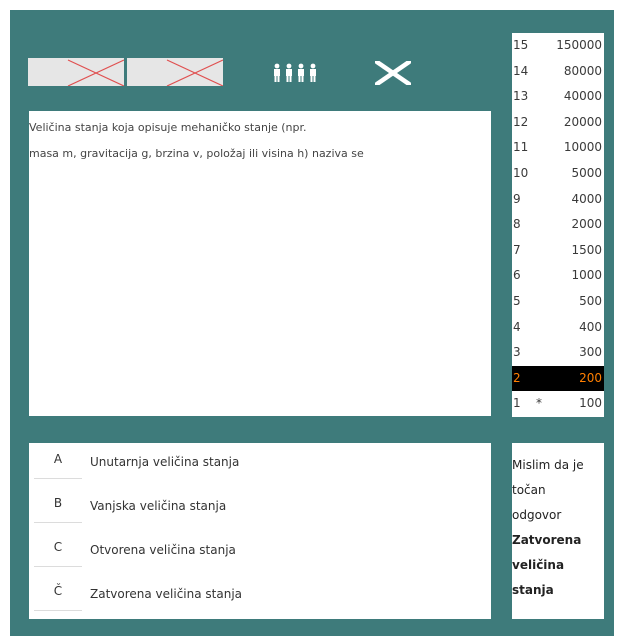  What do you see at coordinates (260, 465) in the screenshot?
I see `answer-a-button: A Unutarnja veličina stanja` at bounding box center [260, 465].